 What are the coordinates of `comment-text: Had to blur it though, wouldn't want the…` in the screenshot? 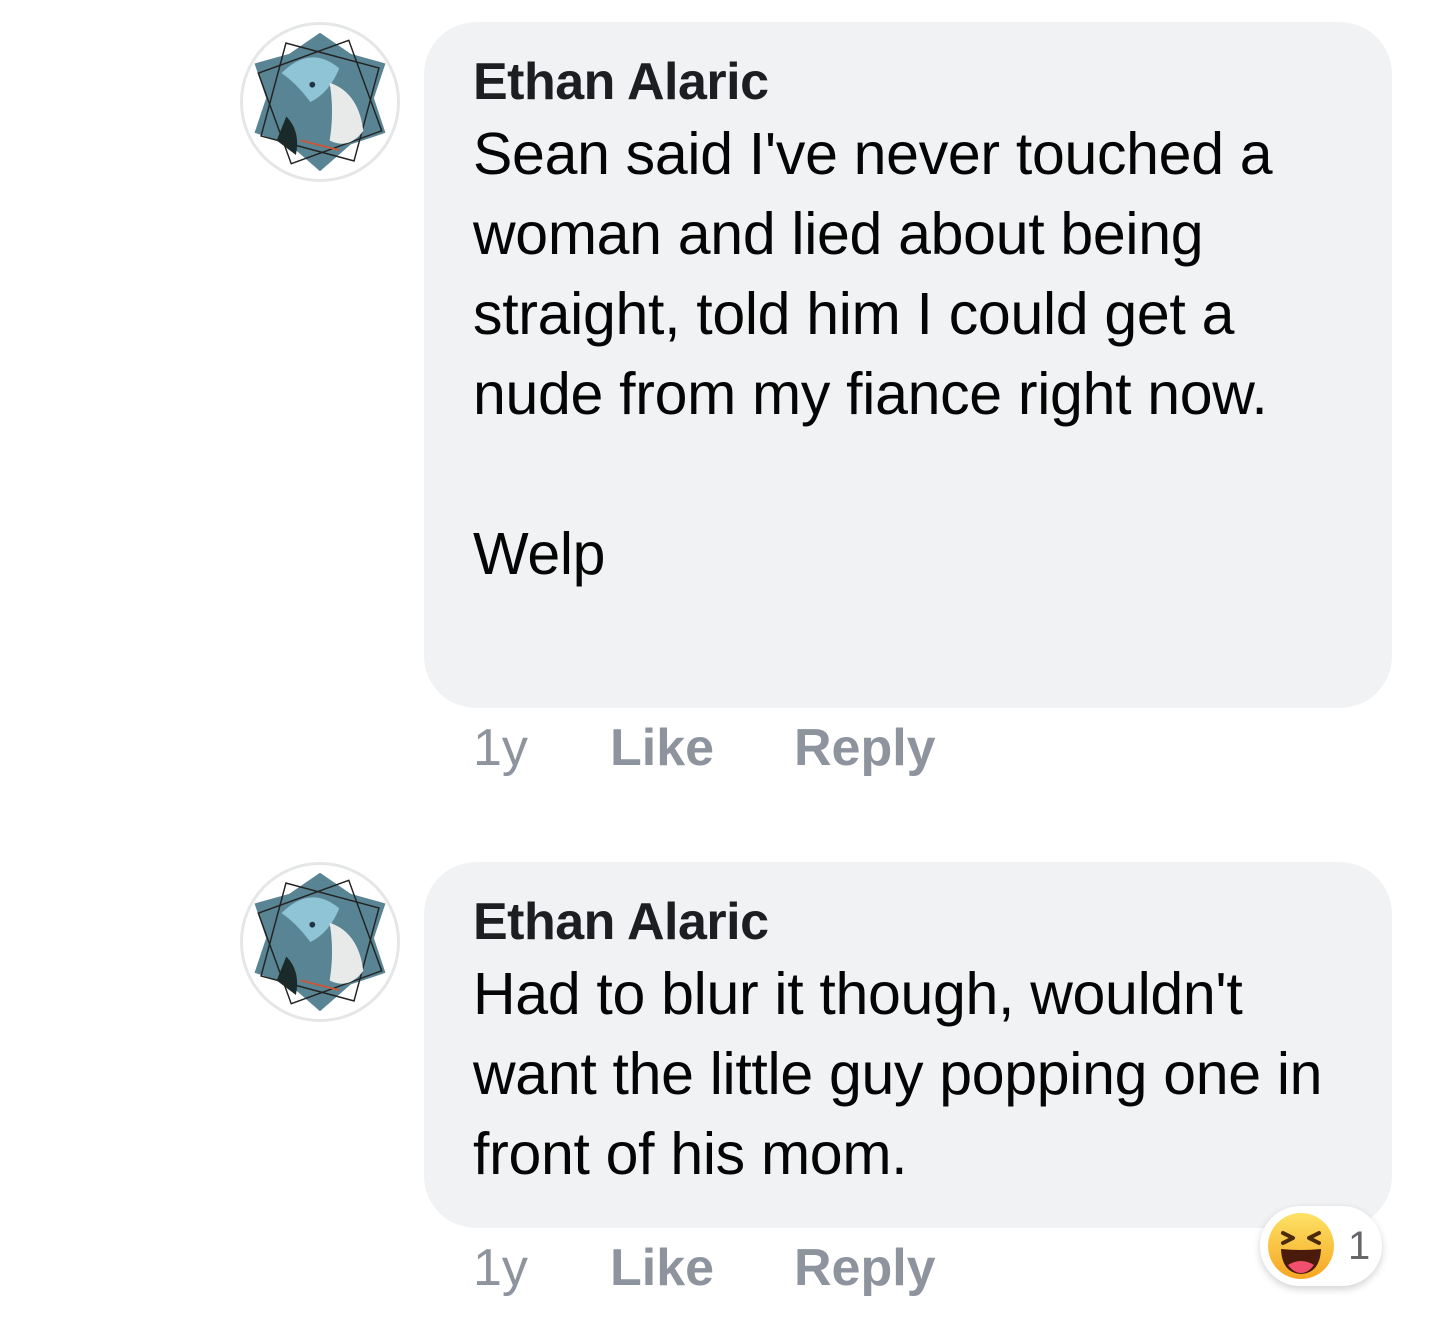 It's located at (906, 1074).